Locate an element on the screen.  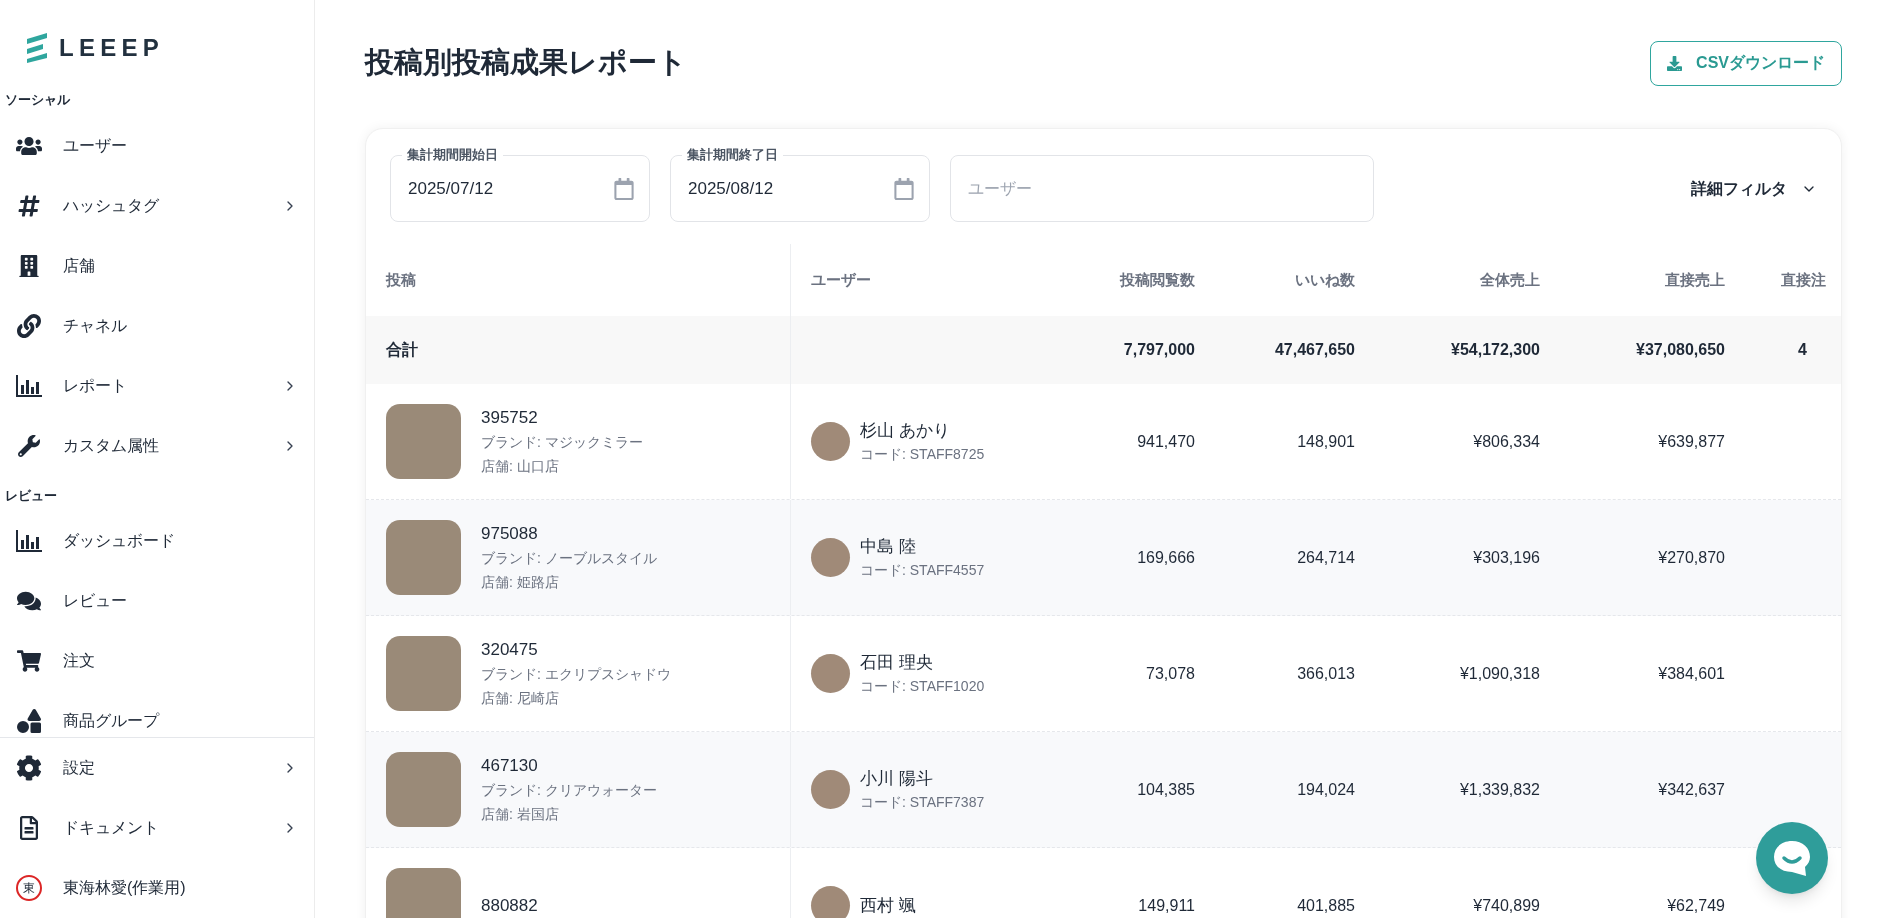
sidebar-item: 店舗 is located at coordinates (157, 265).